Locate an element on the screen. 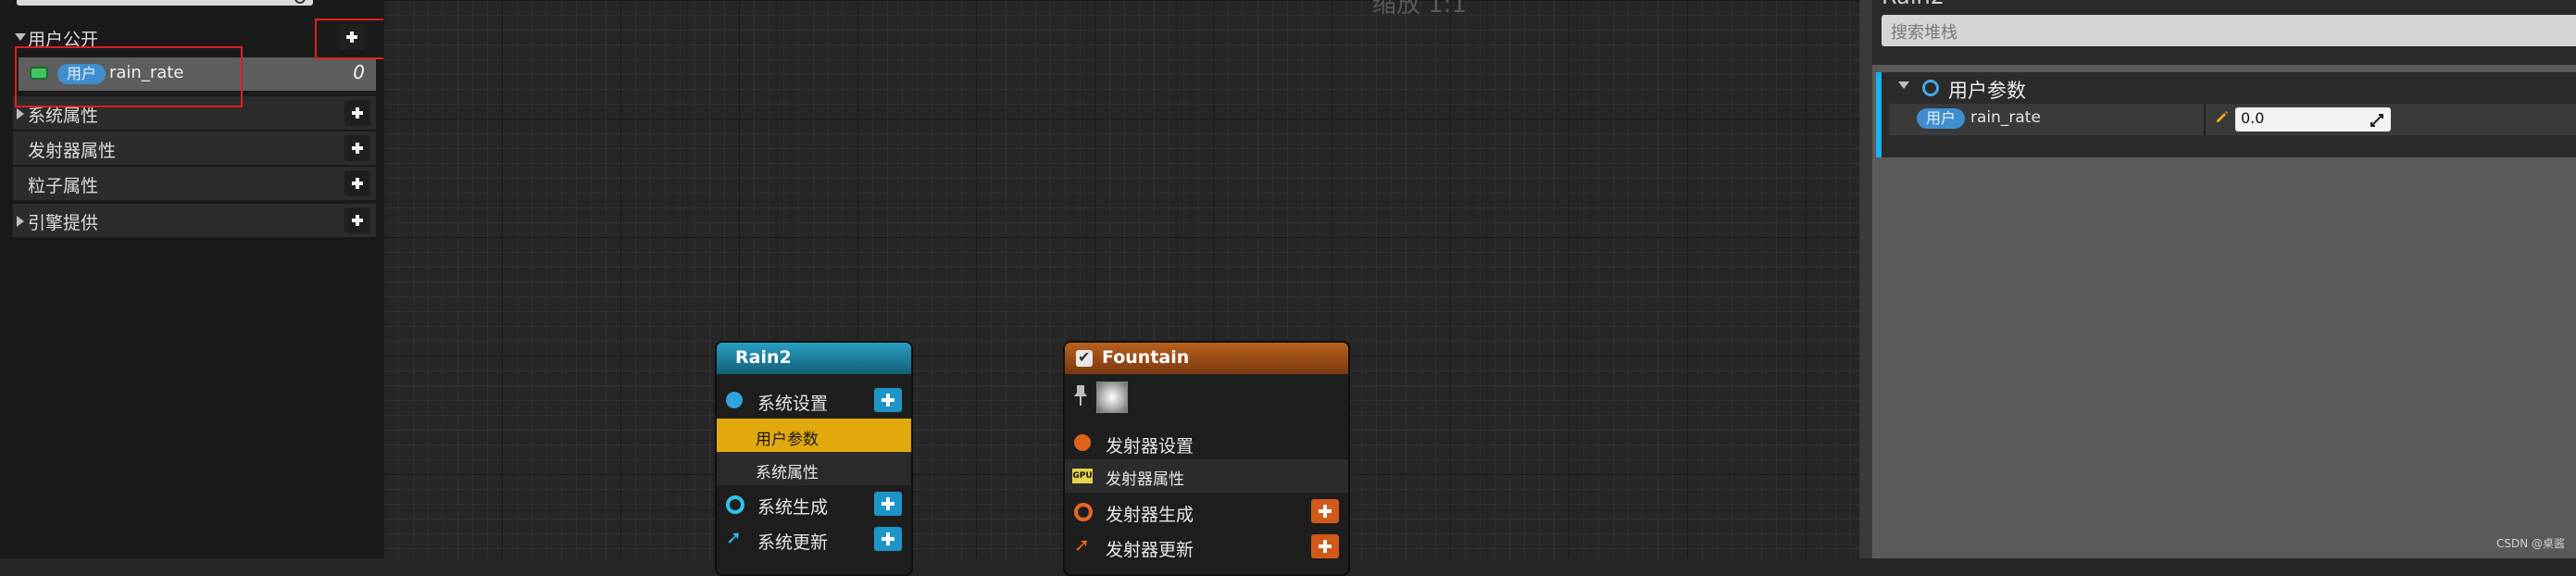 This screenshot has width=2576, height=576. node-row-system-update: ➚ 系统更新 is located at coordinates (814, 539).